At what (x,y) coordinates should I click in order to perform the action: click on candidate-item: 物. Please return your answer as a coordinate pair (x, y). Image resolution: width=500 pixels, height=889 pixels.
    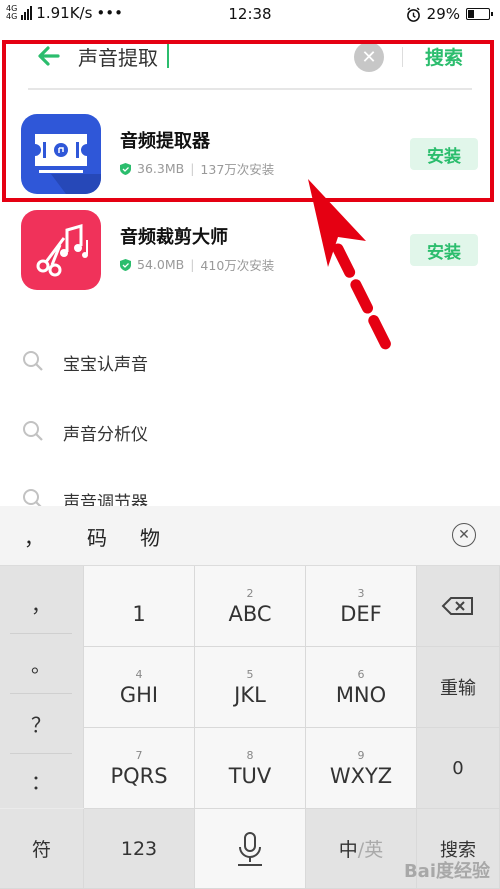
    Looking at the image, I should click on (150, 536).